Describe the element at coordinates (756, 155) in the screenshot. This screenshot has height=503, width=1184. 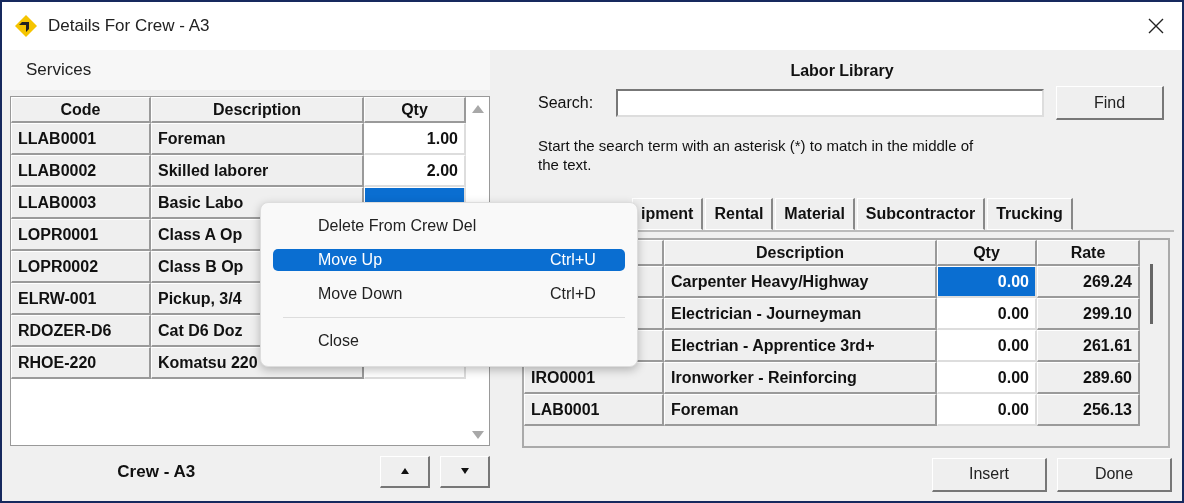
I see `search-hint: Start the search term with an asterisk (*) to match in the middle of the text.` at that location.